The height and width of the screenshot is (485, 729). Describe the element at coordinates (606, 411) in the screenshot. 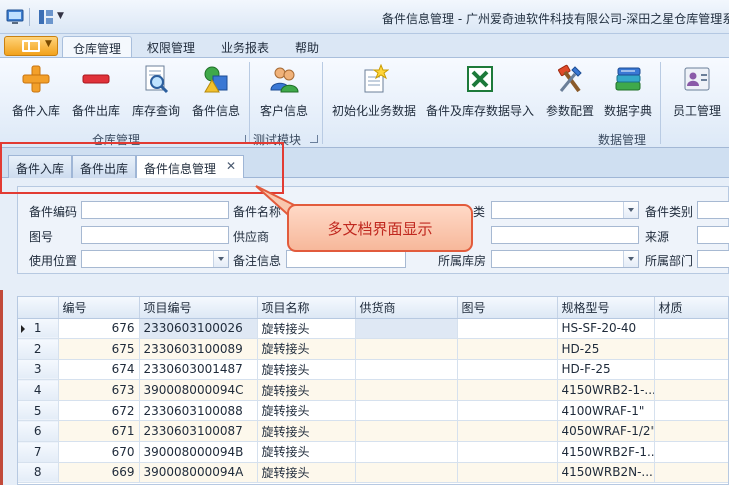

I see `cell-spec: 4100WRAF-1"` at that location.